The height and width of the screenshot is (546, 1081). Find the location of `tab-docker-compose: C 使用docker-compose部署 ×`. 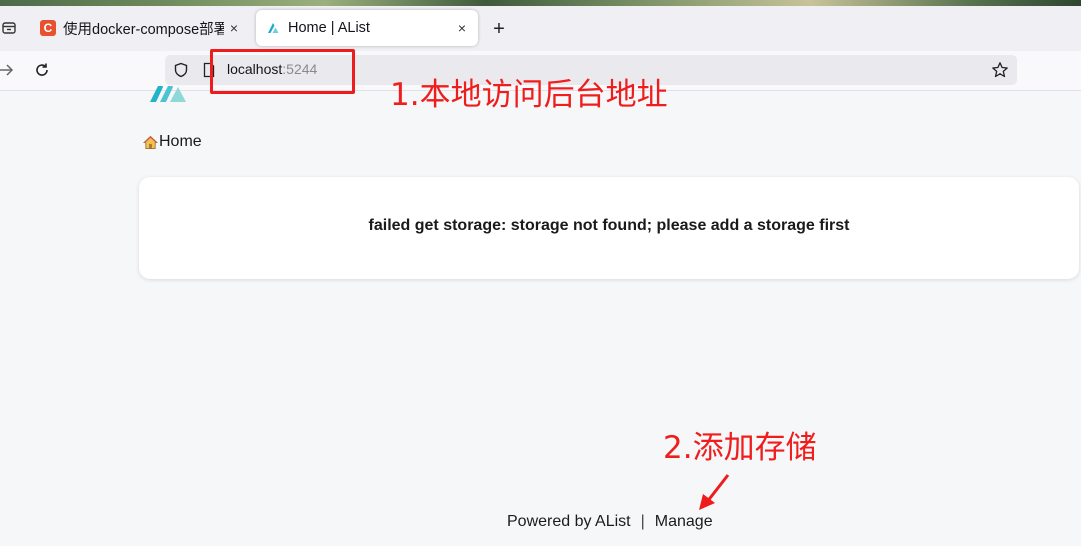

tab-docker-compose: C 使用docker-compose部署 × is located at coordinates (140, 28).